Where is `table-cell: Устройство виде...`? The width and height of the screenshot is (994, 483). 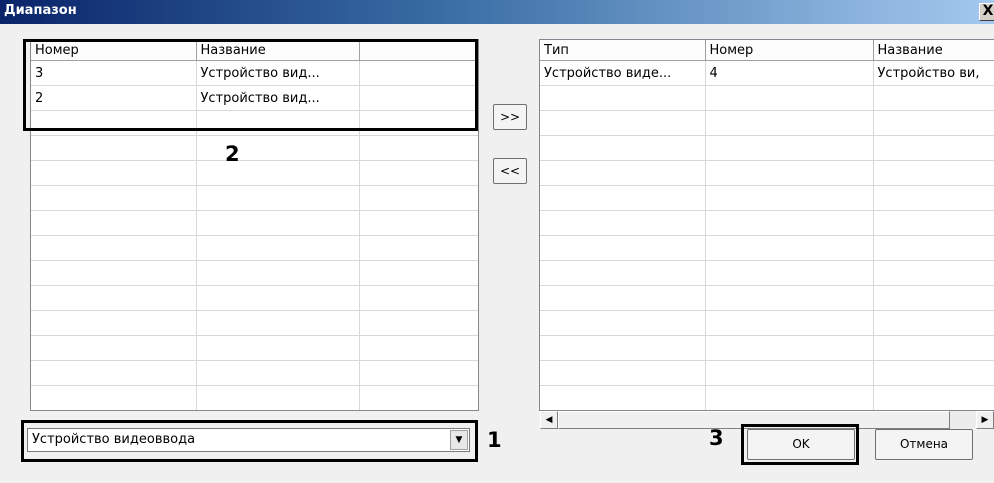 table-cell: Устройство виде... is located at coordinates (623, 73).